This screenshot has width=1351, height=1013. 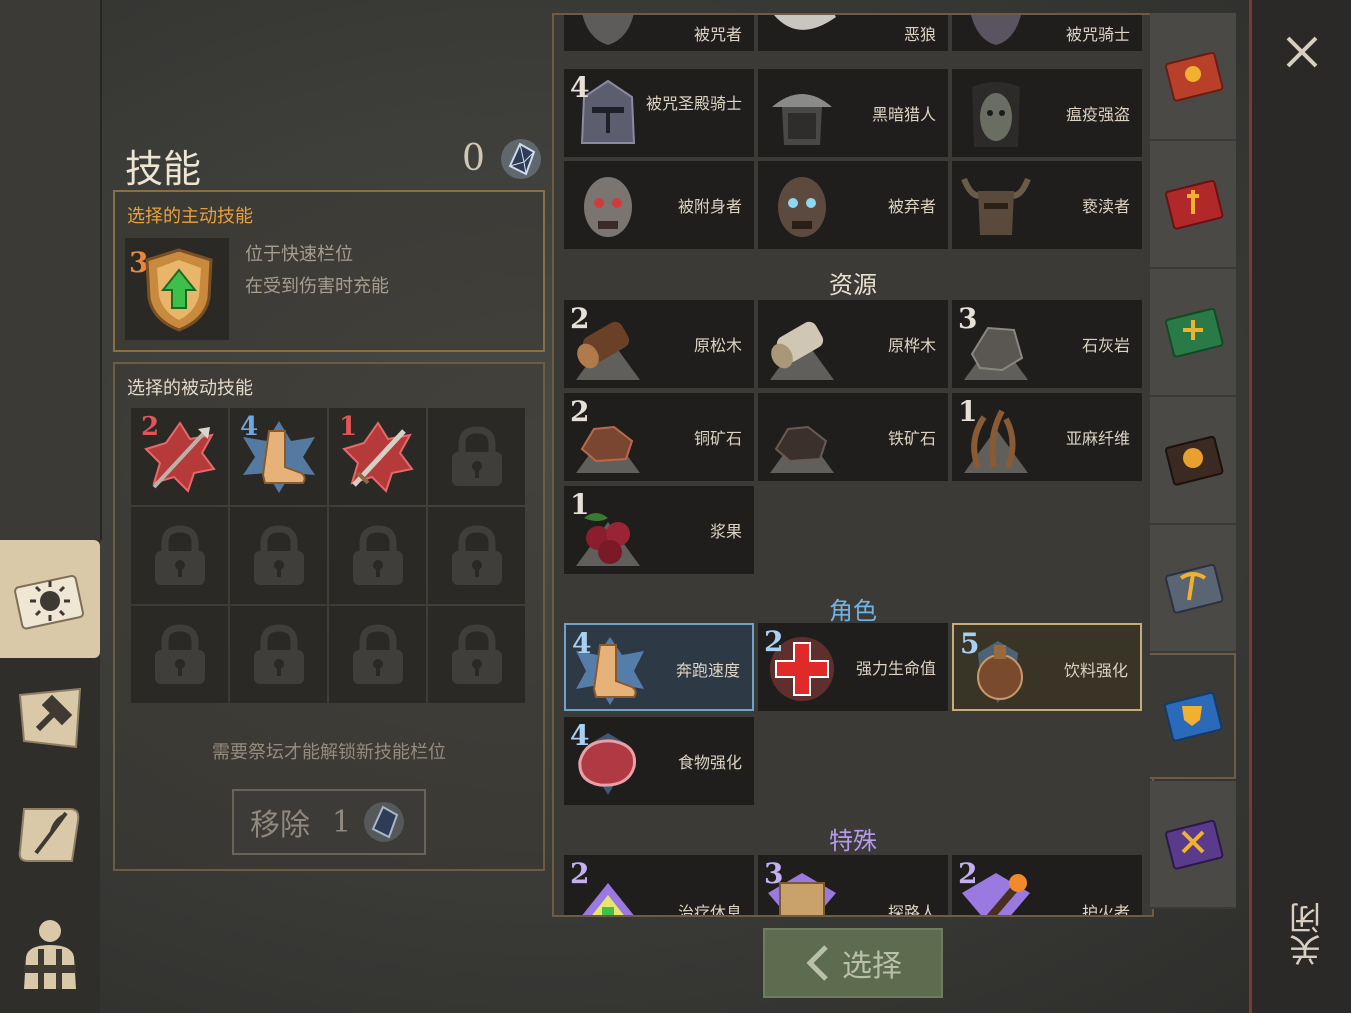 What do you see at coordinates (853, 667) in the screenshot?
I see `list-cell-character: 2 强力生命值` at bounding box center [853, 667].